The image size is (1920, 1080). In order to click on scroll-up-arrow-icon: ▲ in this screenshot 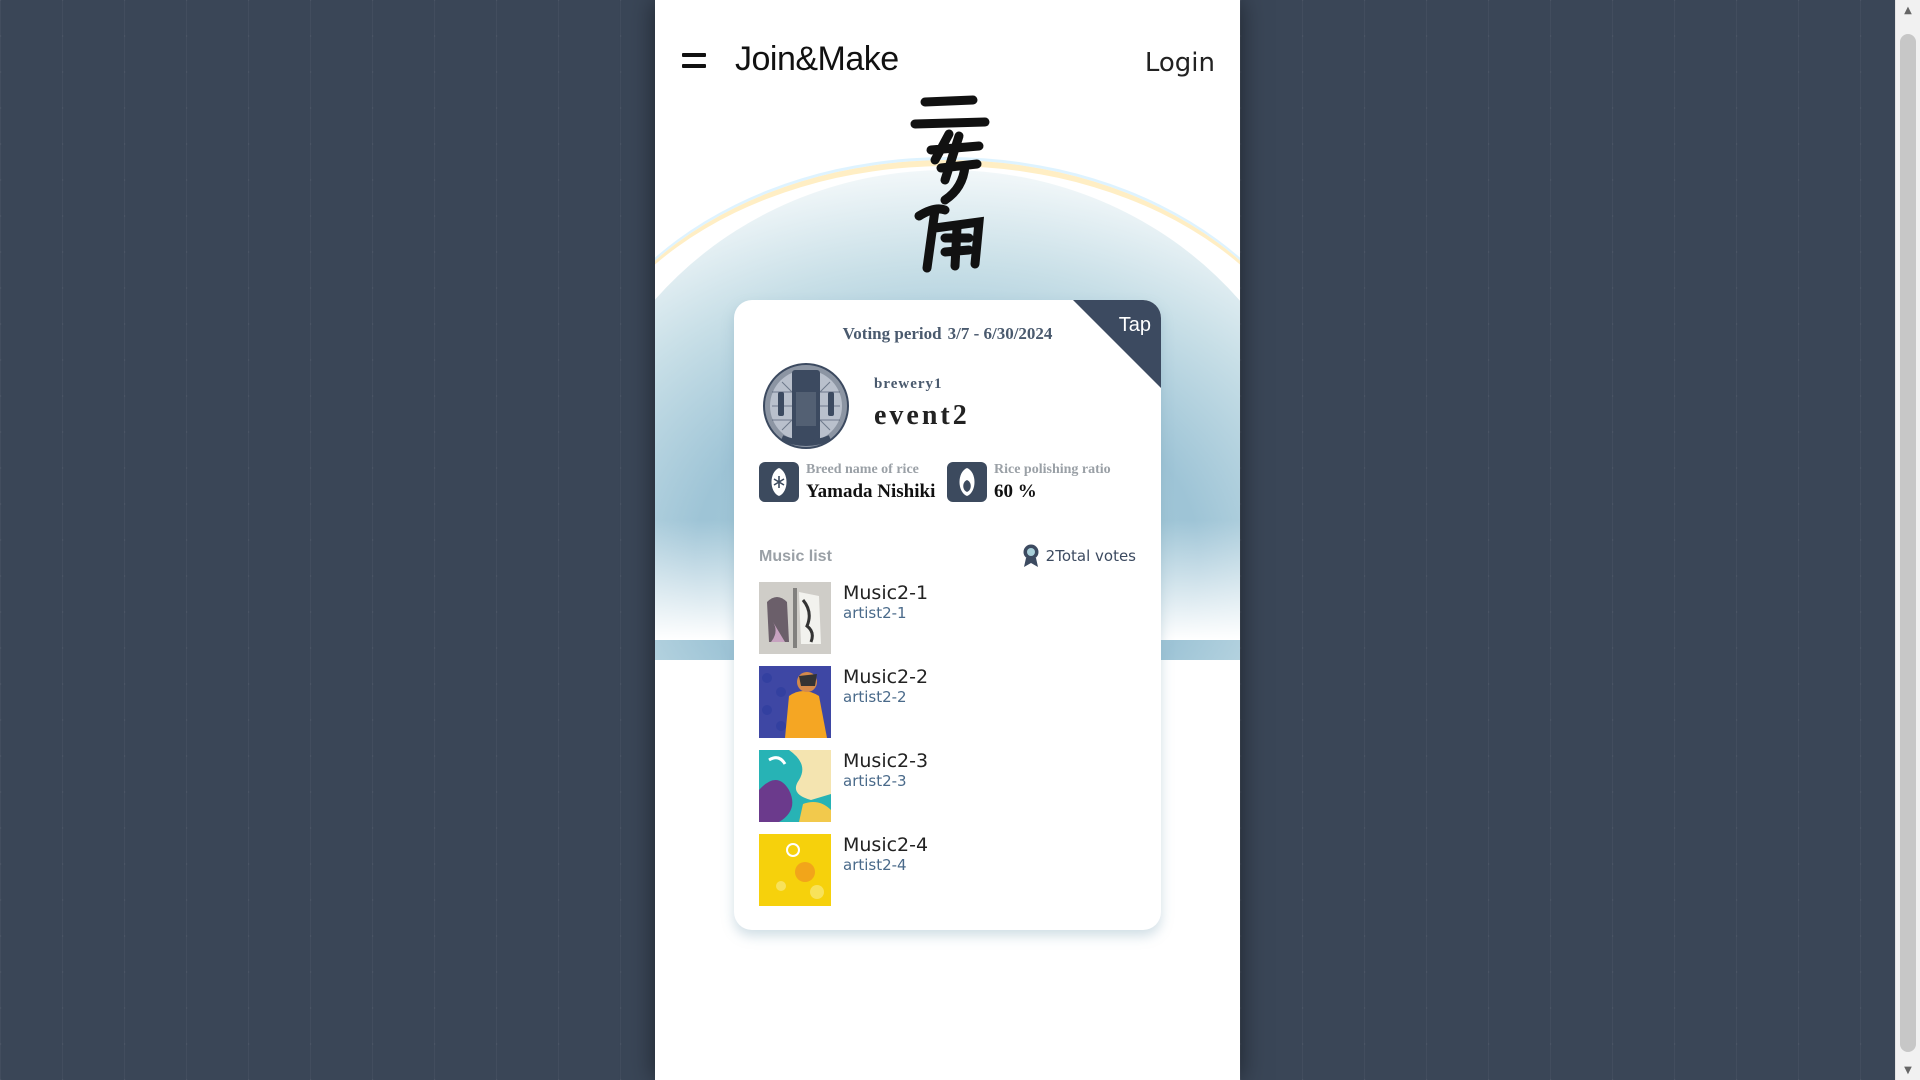, I will do `click(1908, 10)`.